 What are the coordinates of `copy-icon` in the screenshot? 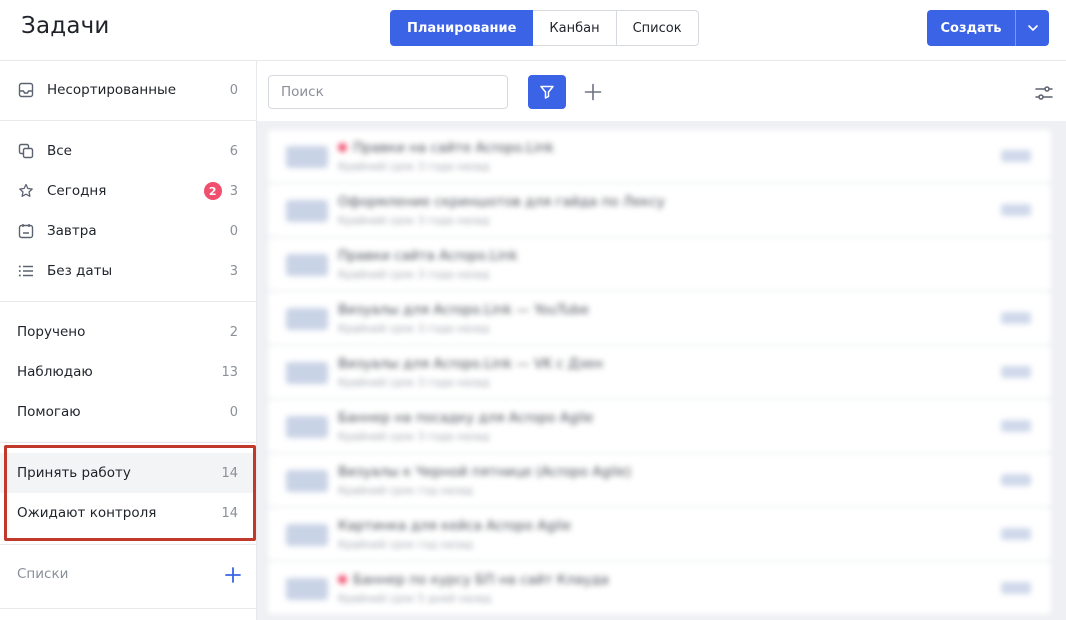 It's located at (26, 151).